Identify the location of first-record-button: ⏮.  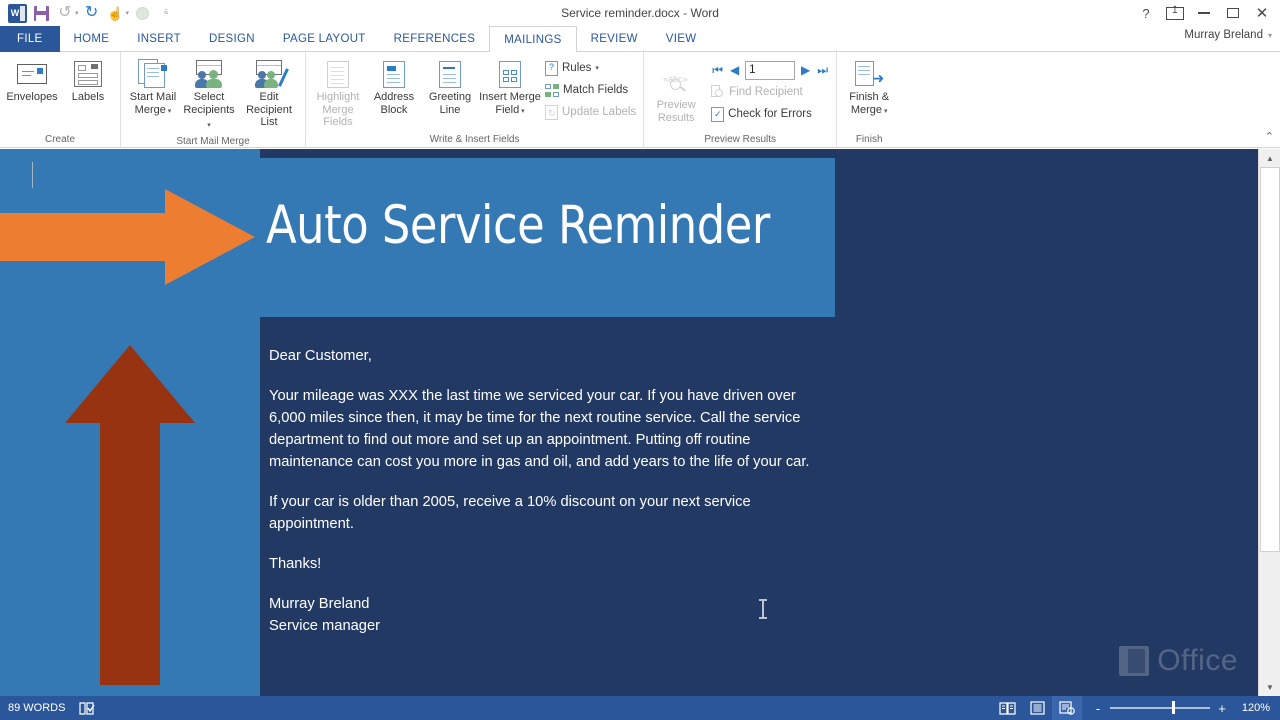
(717, 70).